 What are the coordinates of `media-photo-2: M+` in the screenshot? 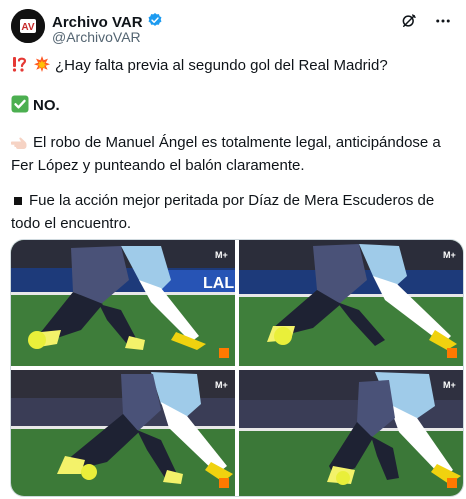 It's located at (351, 303).